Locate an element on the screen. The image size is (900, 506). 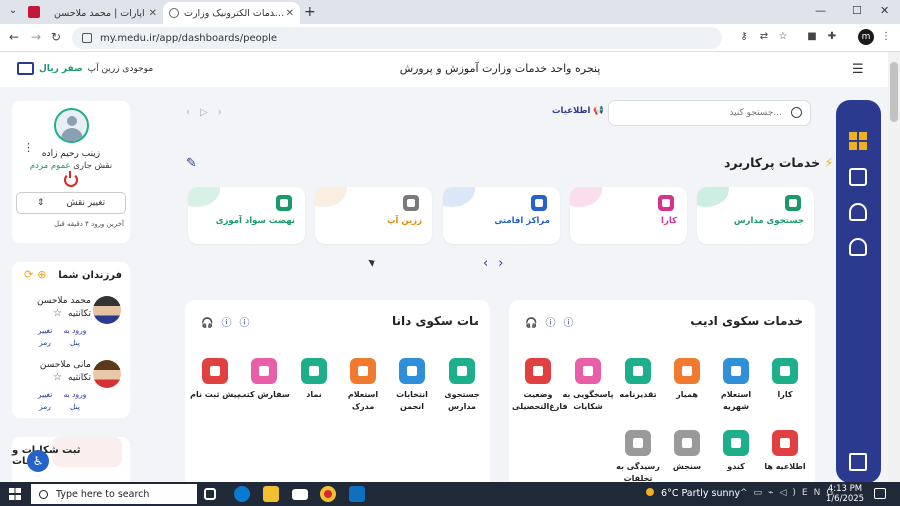
service-item: سفارش کتب is located at coordinates (264, 379).